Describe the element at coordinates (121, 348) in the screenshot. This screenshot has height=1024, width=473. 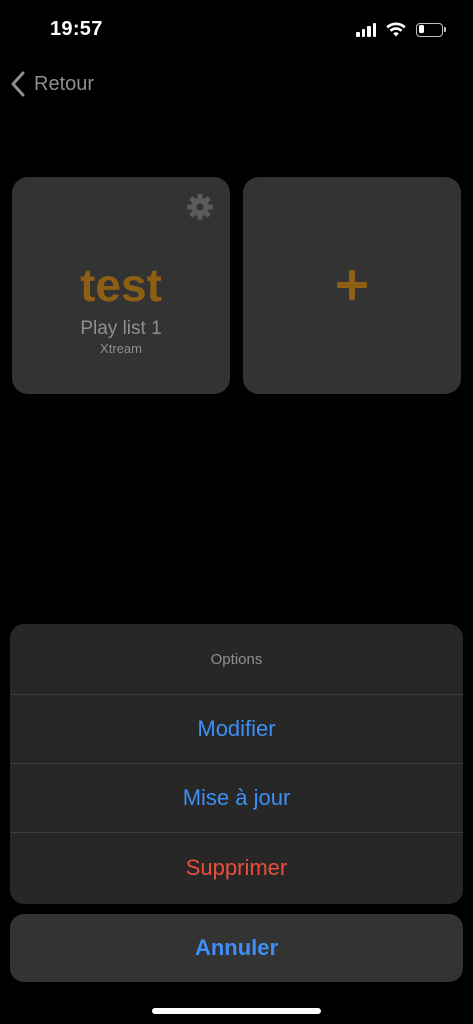
I see `playlist-type: Xtream` at that location.